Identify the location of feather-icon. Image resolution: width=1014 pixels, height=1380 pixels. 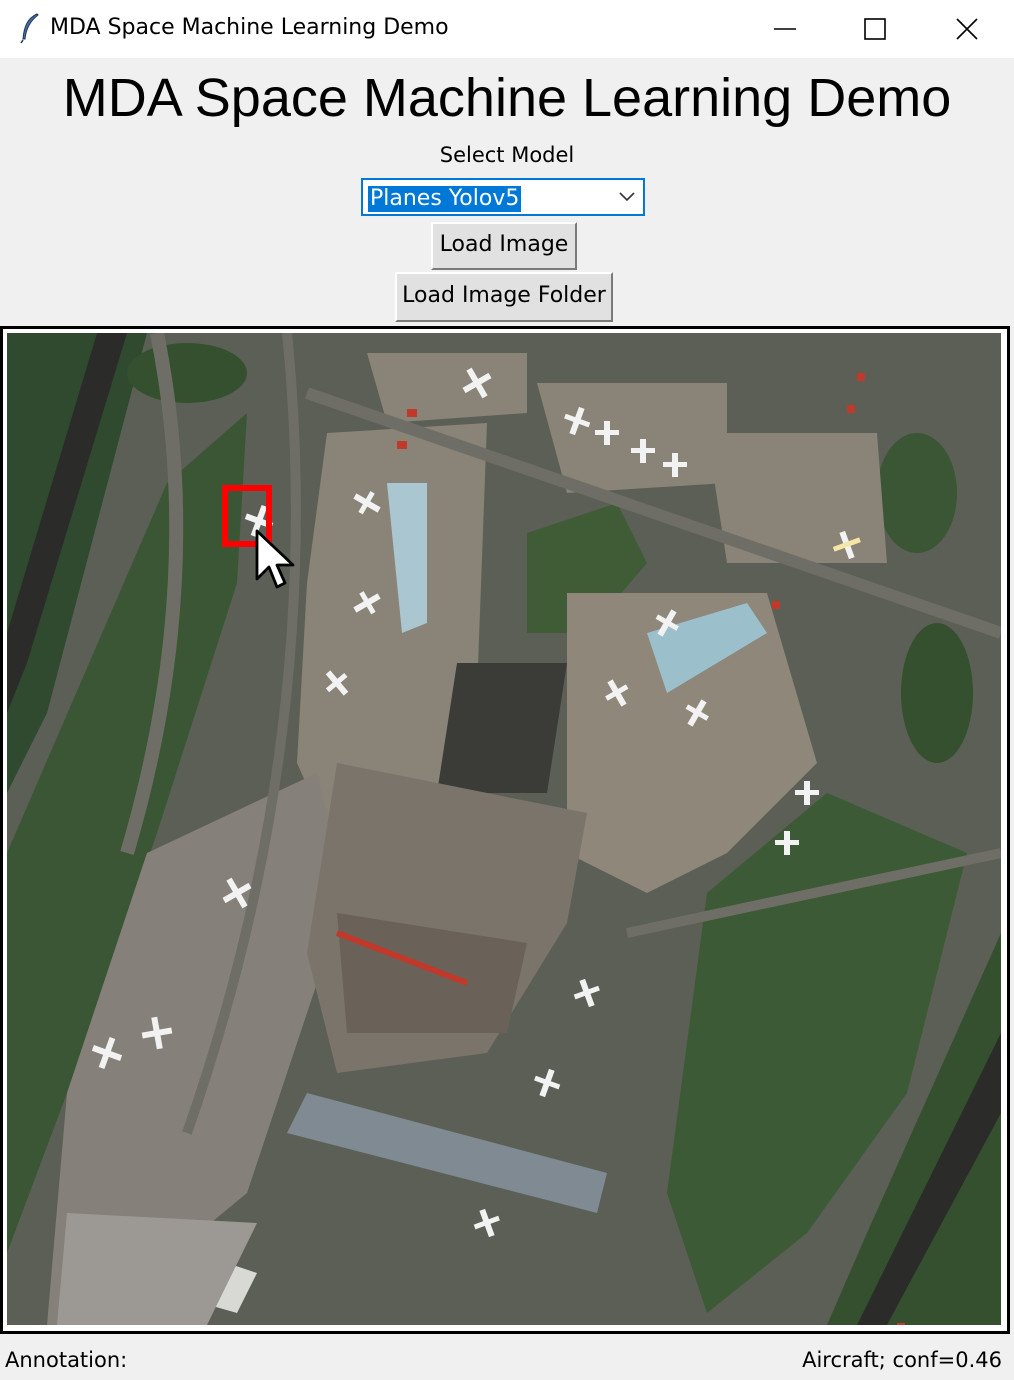
(29, 28).